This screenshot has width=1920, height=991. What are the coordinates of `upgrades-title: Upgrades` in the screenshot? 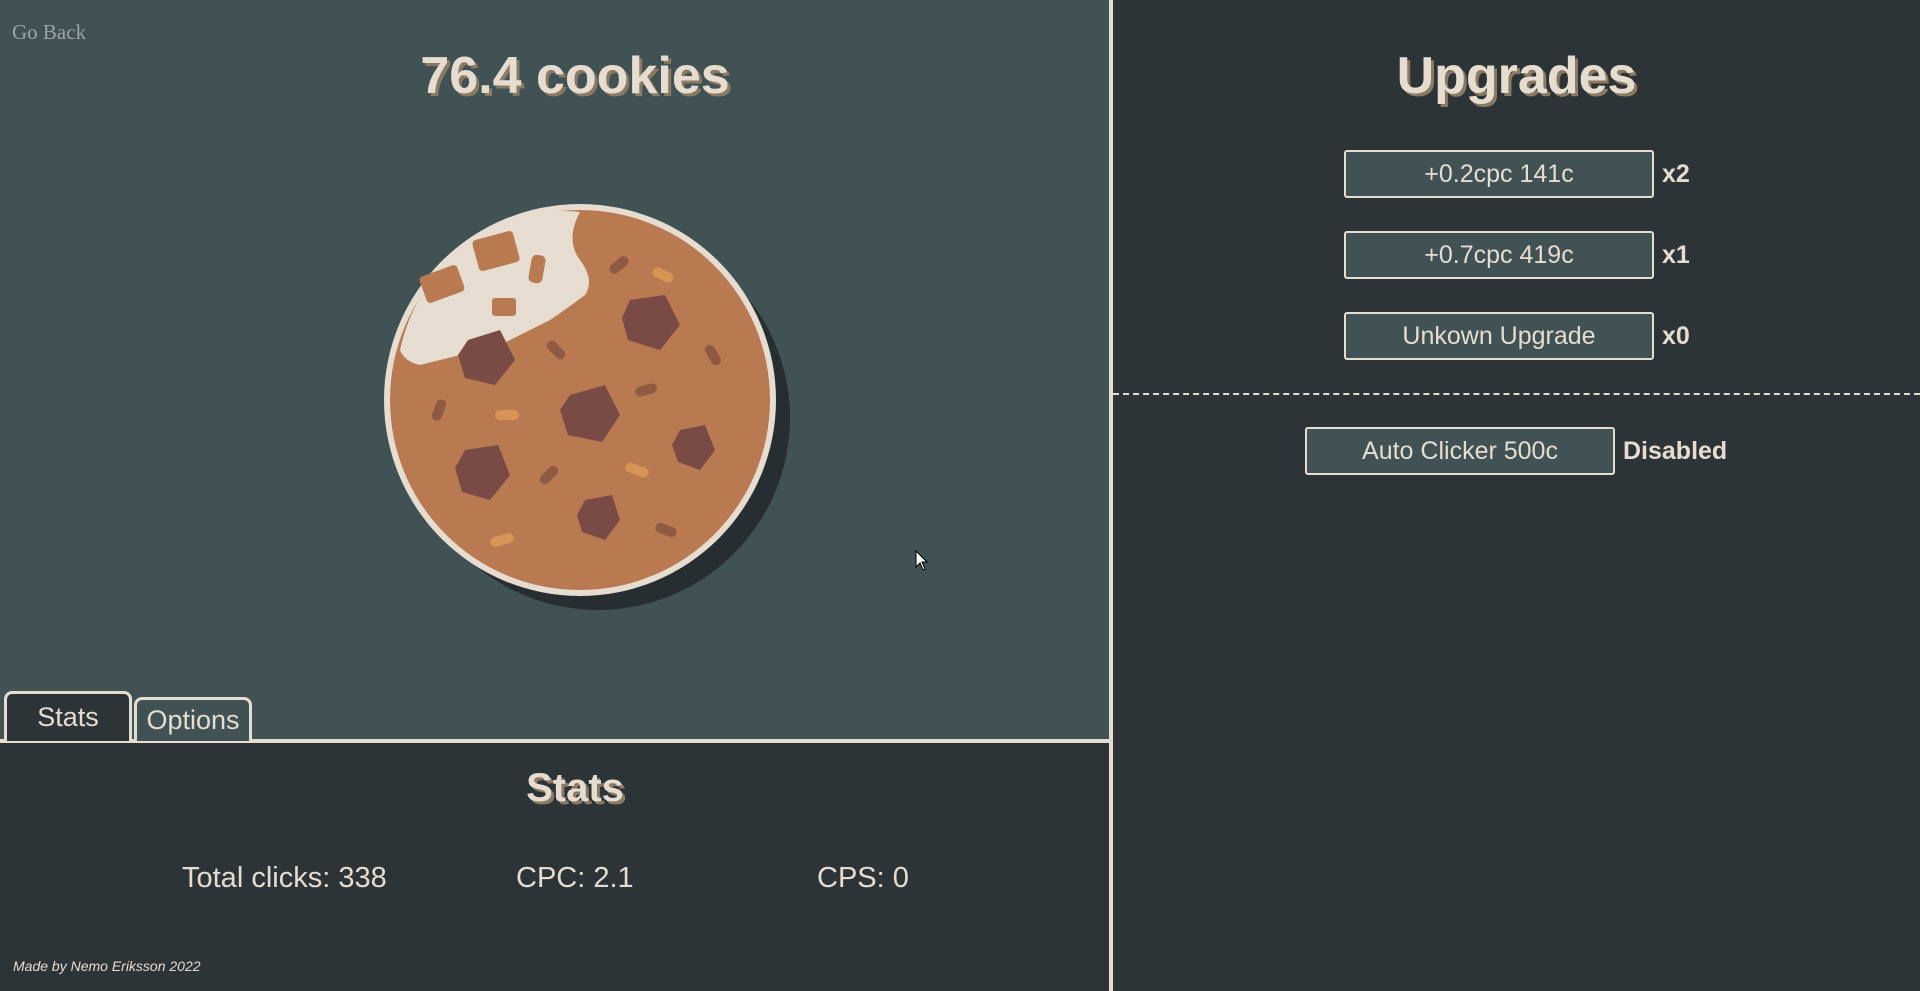 It's located at (1516, 76).